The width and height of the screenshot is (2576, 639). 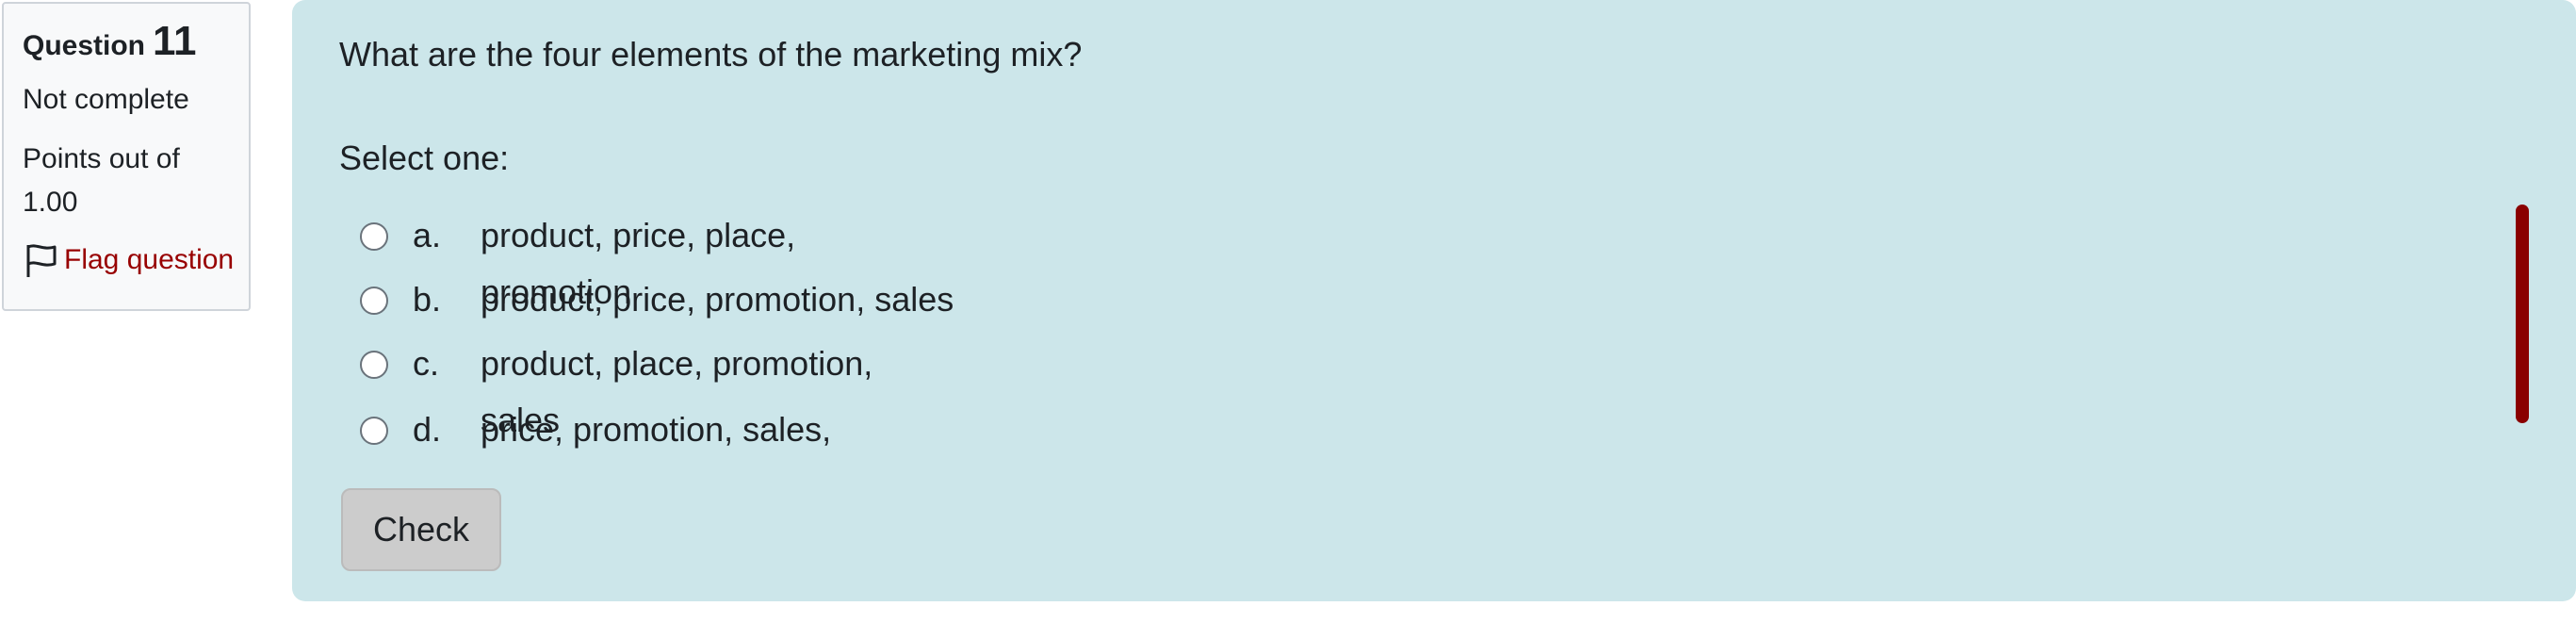 I want to click on question-number: Question 11, so click(x=136, y=41).